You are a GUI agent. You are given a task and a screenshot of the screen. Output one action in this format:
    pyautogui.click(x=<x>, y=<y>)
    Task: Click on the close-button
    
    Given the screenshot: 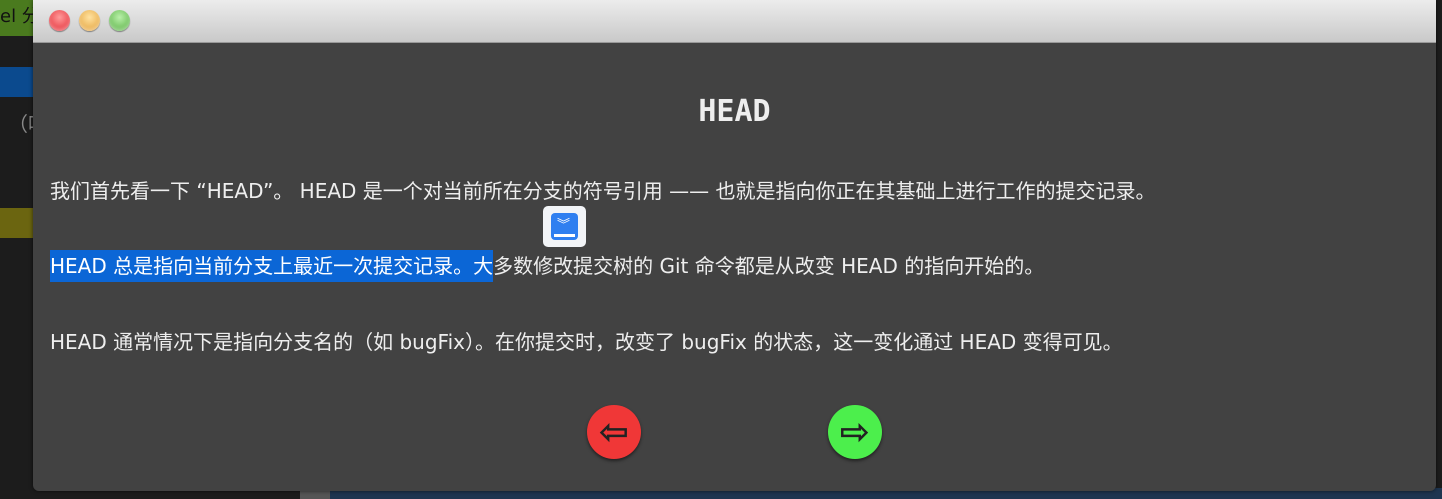 What is the action you would take?
    pyautogui.click(x=59, y=20)
    